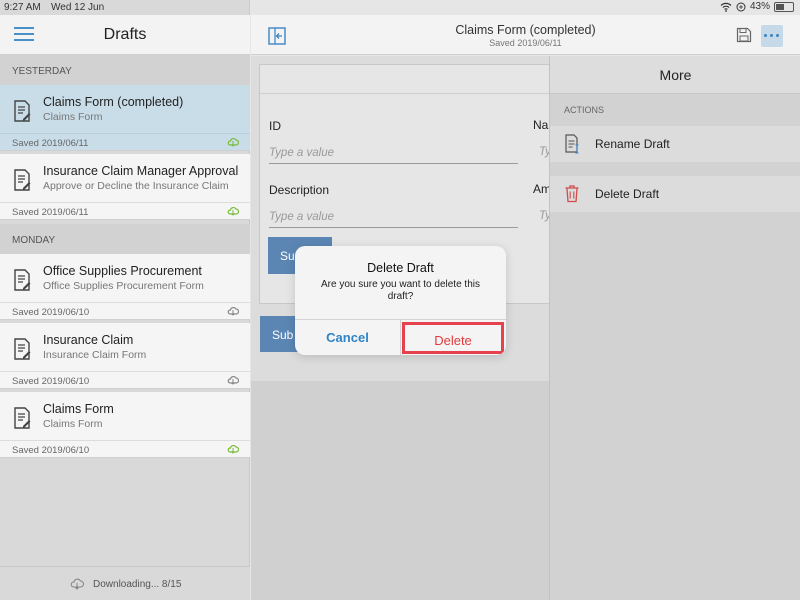 The image size is (800, 600). Describe the element at coordinates (347, 337) in the screenshot. I see `cancel-button: Cancel` at that location.